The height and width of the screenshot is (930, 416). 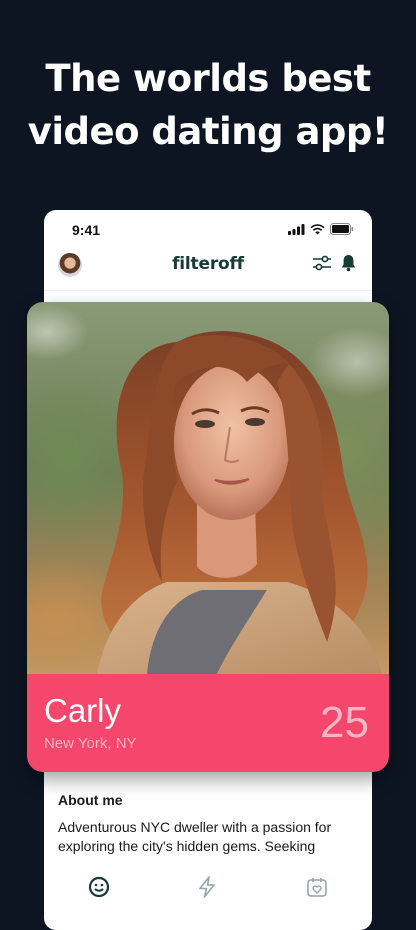 I want to click on calendar-heart-icon, so click(x=317, y=887).